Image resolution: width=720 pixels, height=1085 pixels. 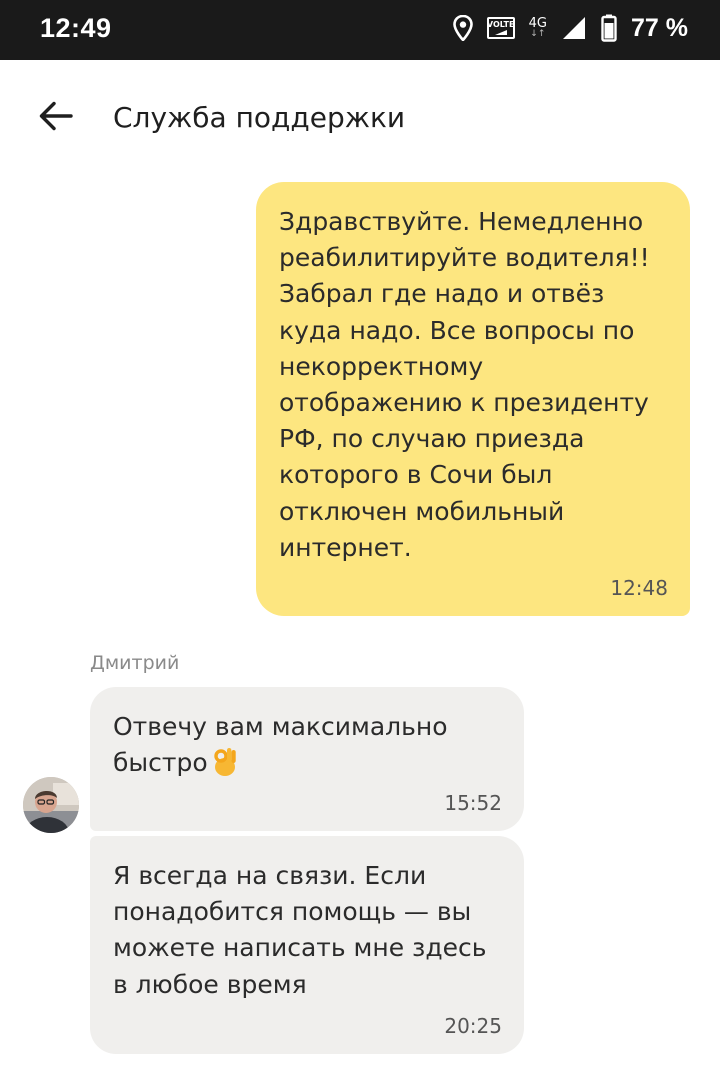 I want to click on message-text: Отвечу вам максимально быстро, so click(x=280, y=745).